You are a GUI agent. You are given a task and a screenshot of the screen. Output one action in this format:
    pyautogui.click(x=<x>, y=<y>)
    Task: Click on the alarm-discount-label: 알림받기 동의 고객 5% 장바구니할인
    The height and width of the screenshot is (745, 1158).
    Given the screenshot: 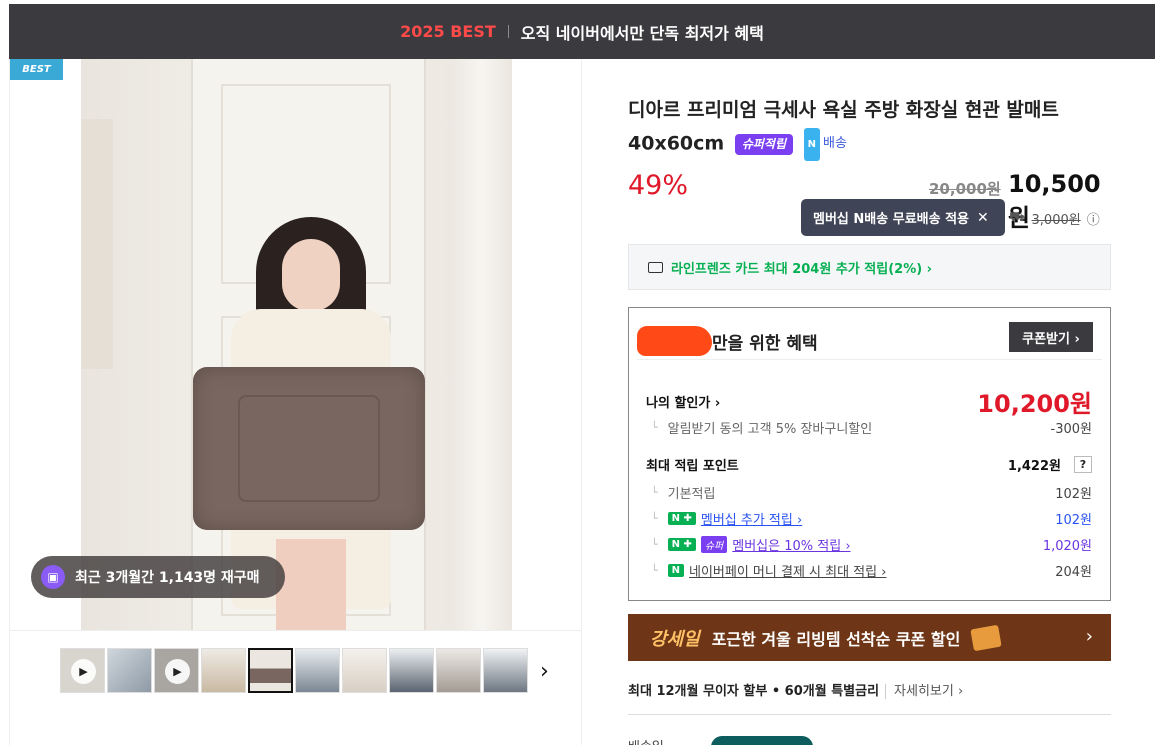 What is the action you would take?
    pyautogui.click(x=759, y=427)
    